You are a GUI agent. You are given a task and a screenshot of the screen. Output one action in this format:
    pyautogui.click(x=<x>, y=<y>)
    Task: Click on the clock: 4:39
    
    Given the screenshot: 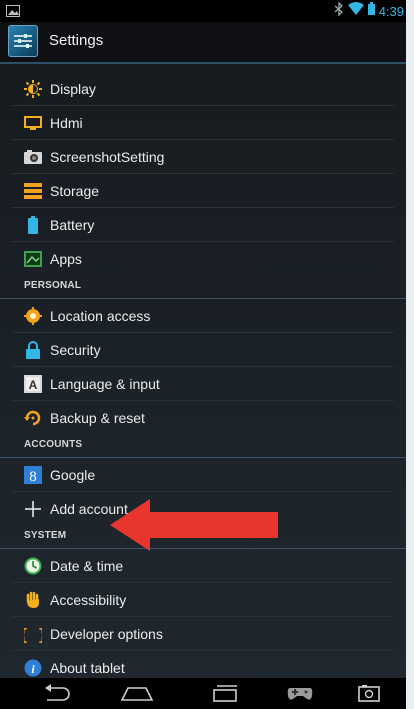 What is the action you would take?
    pyautogui.click(x=391, y=11)
    